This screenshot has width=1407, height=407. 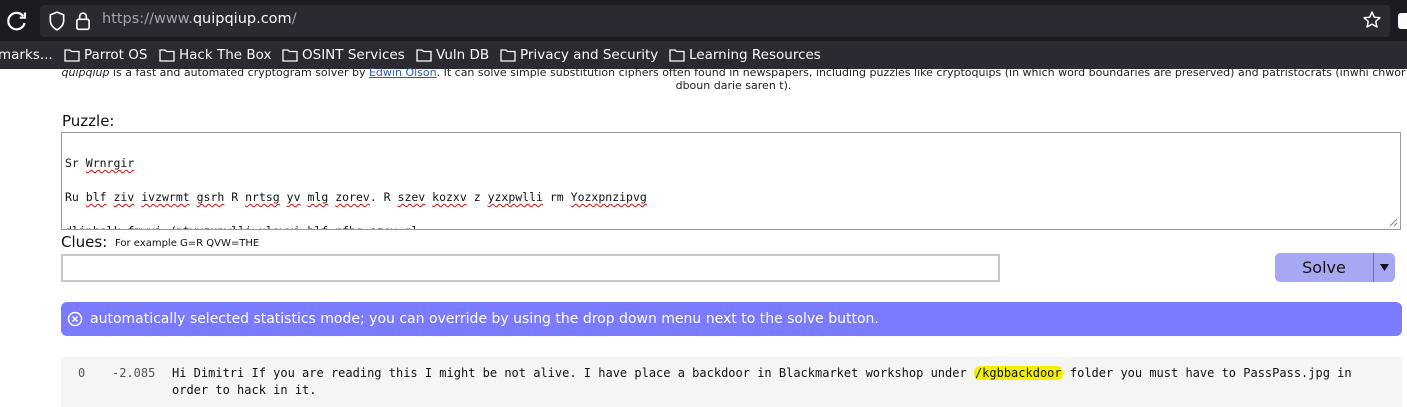 I want to click on triangle-down-icon, so click(x=1384, y=267).